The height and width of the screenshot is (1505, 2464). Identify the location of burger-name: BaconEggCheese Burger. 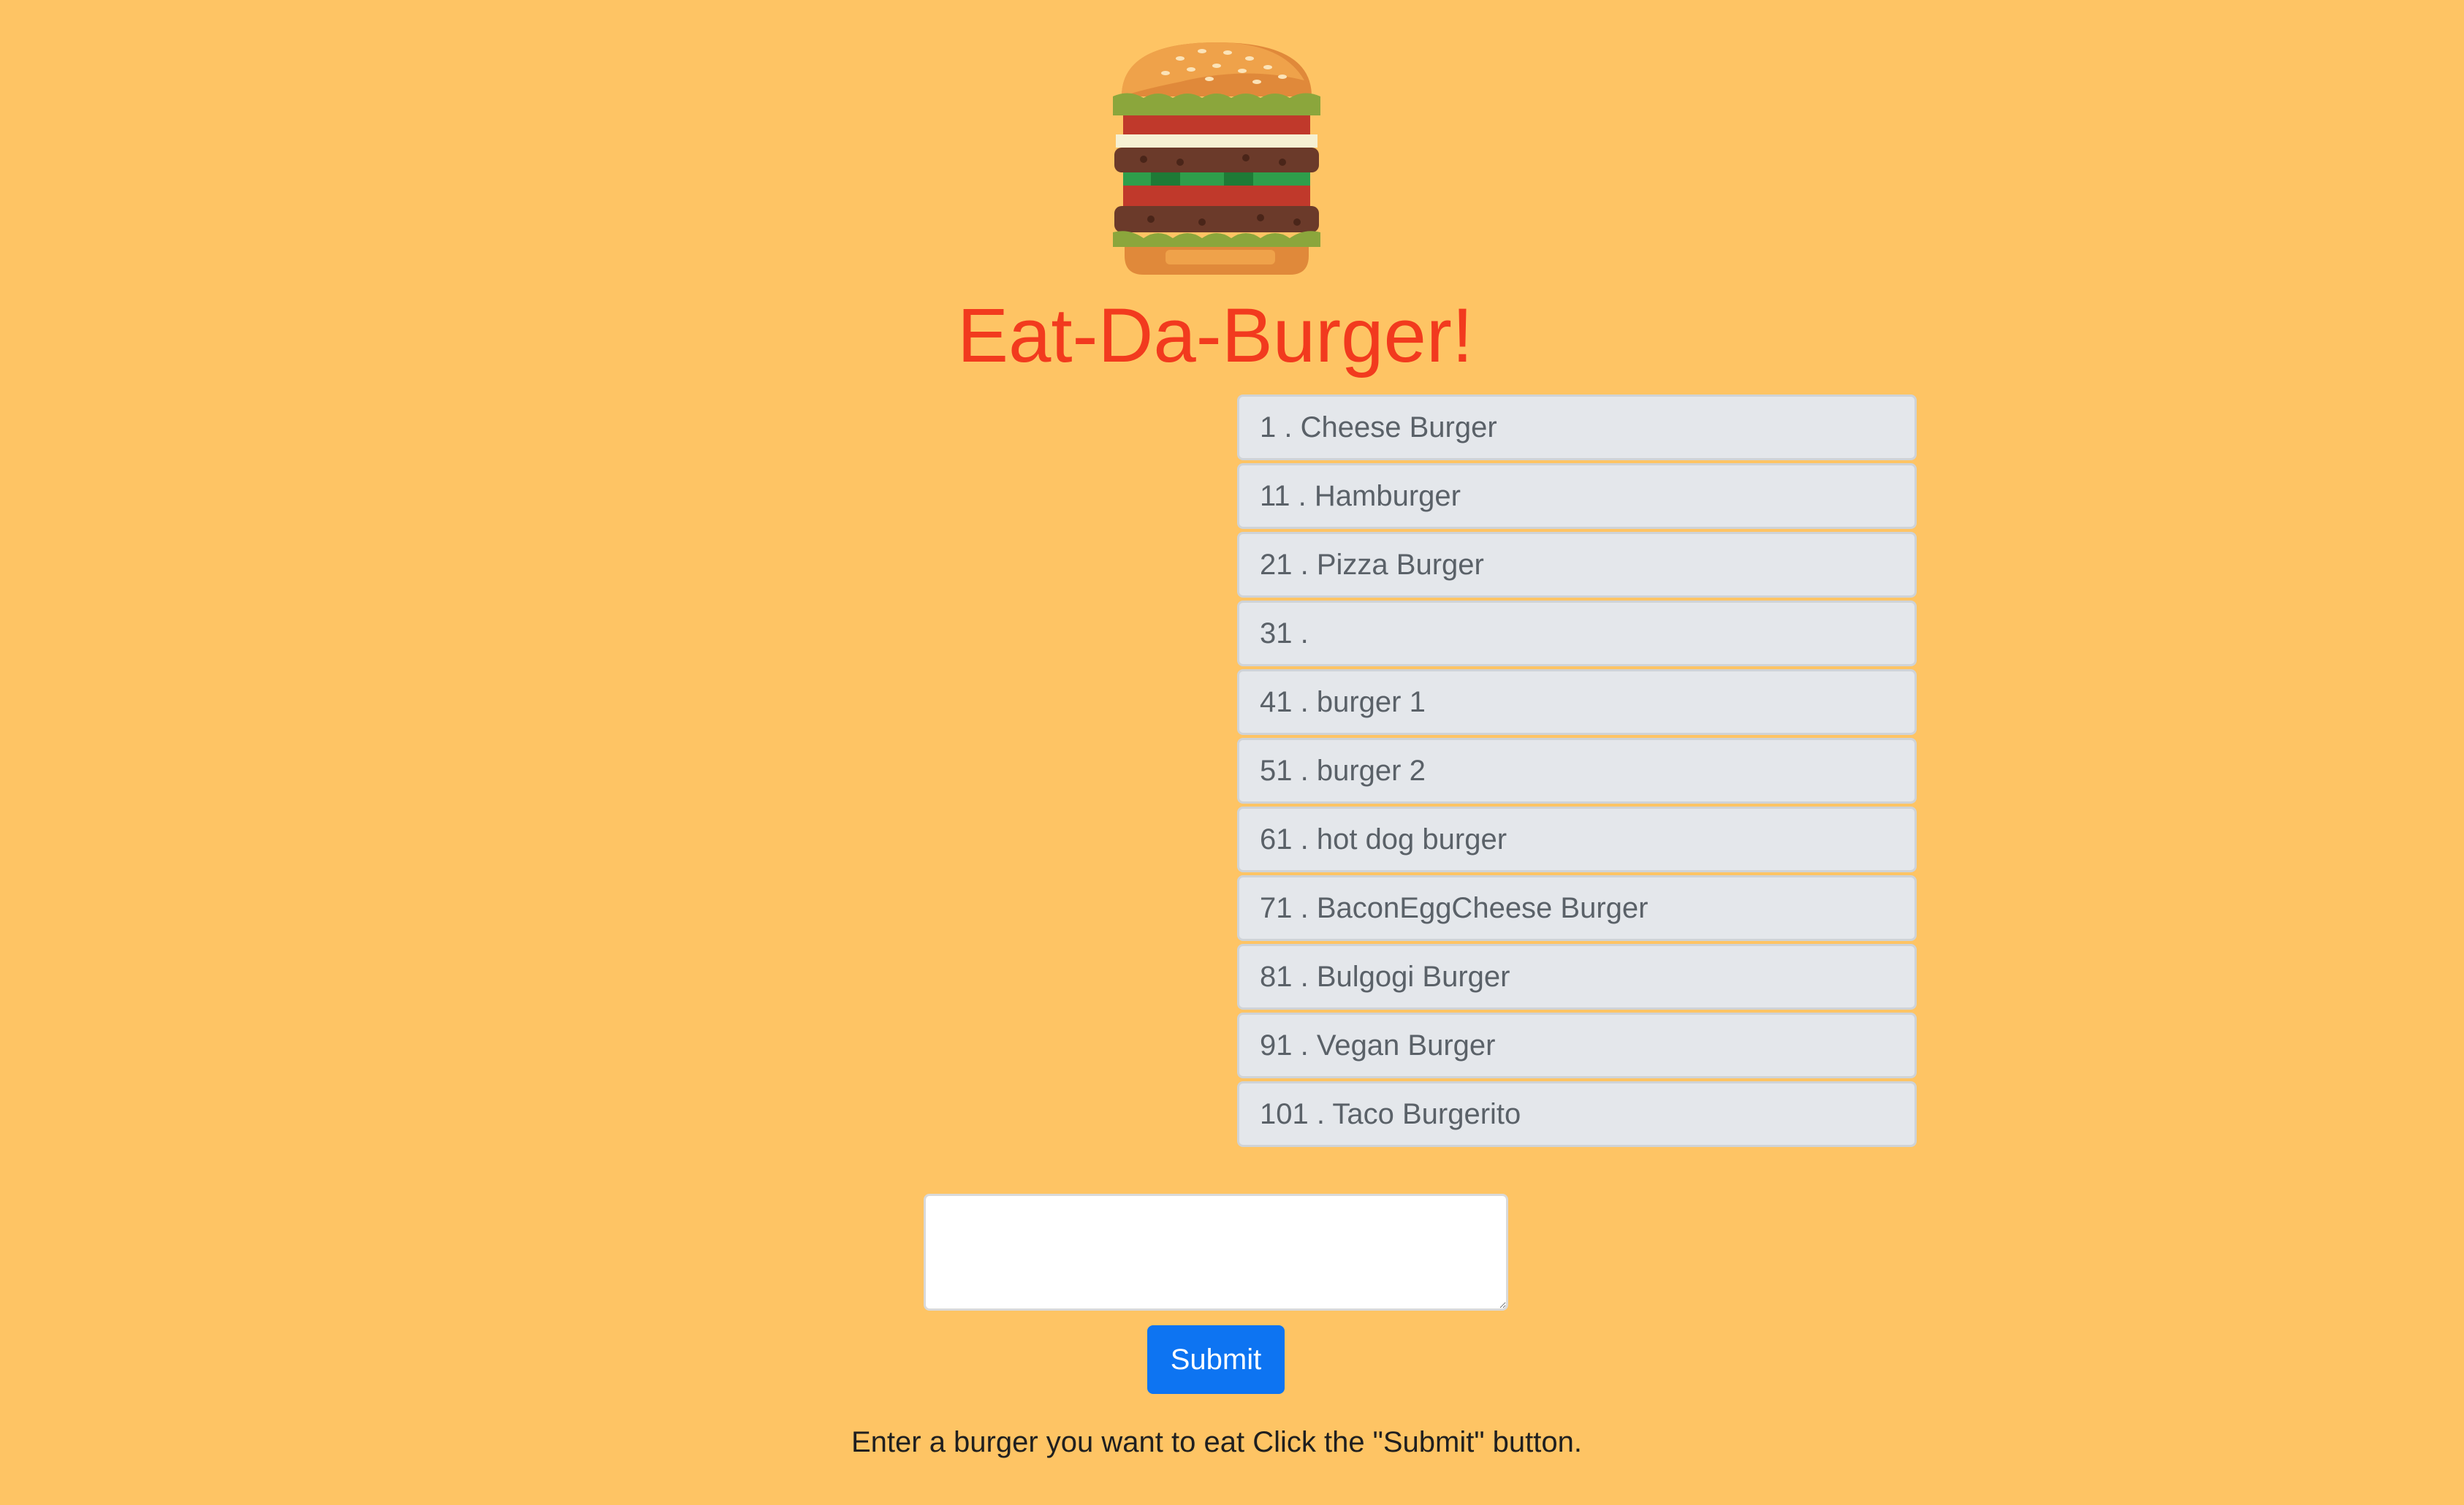
(1482, 908).